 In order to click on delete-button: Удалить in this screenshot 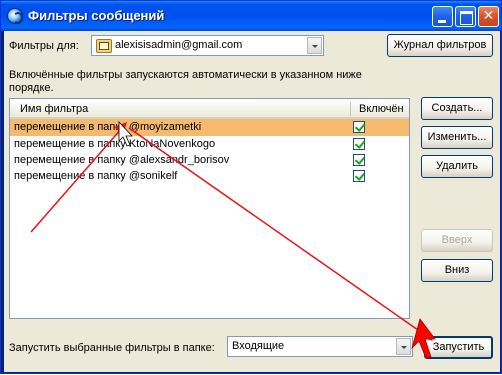, I will do `click(457, 166)`.